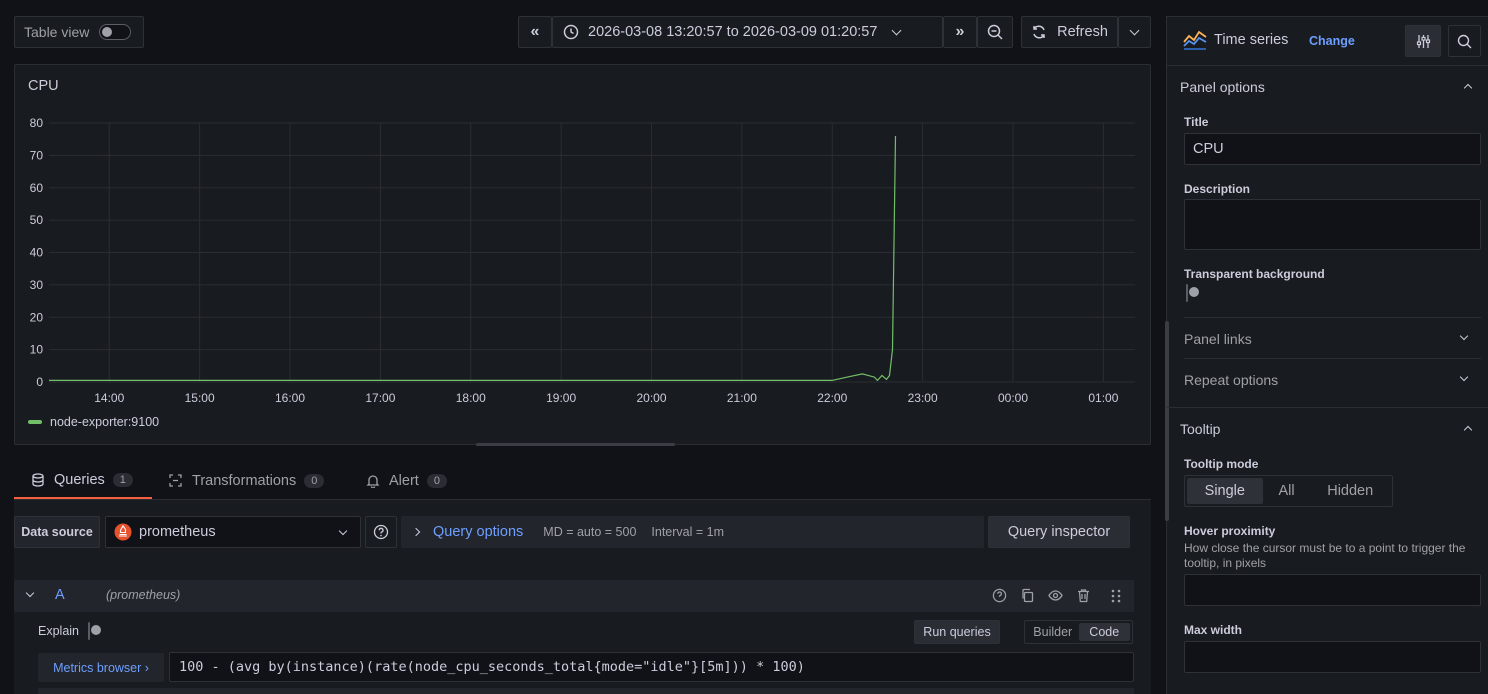 The width and height of the screenshot is (1488, 694). Describe the element at coordinates (37, 220) in the screenshot. I see `y-tick-label: 50` at that location.